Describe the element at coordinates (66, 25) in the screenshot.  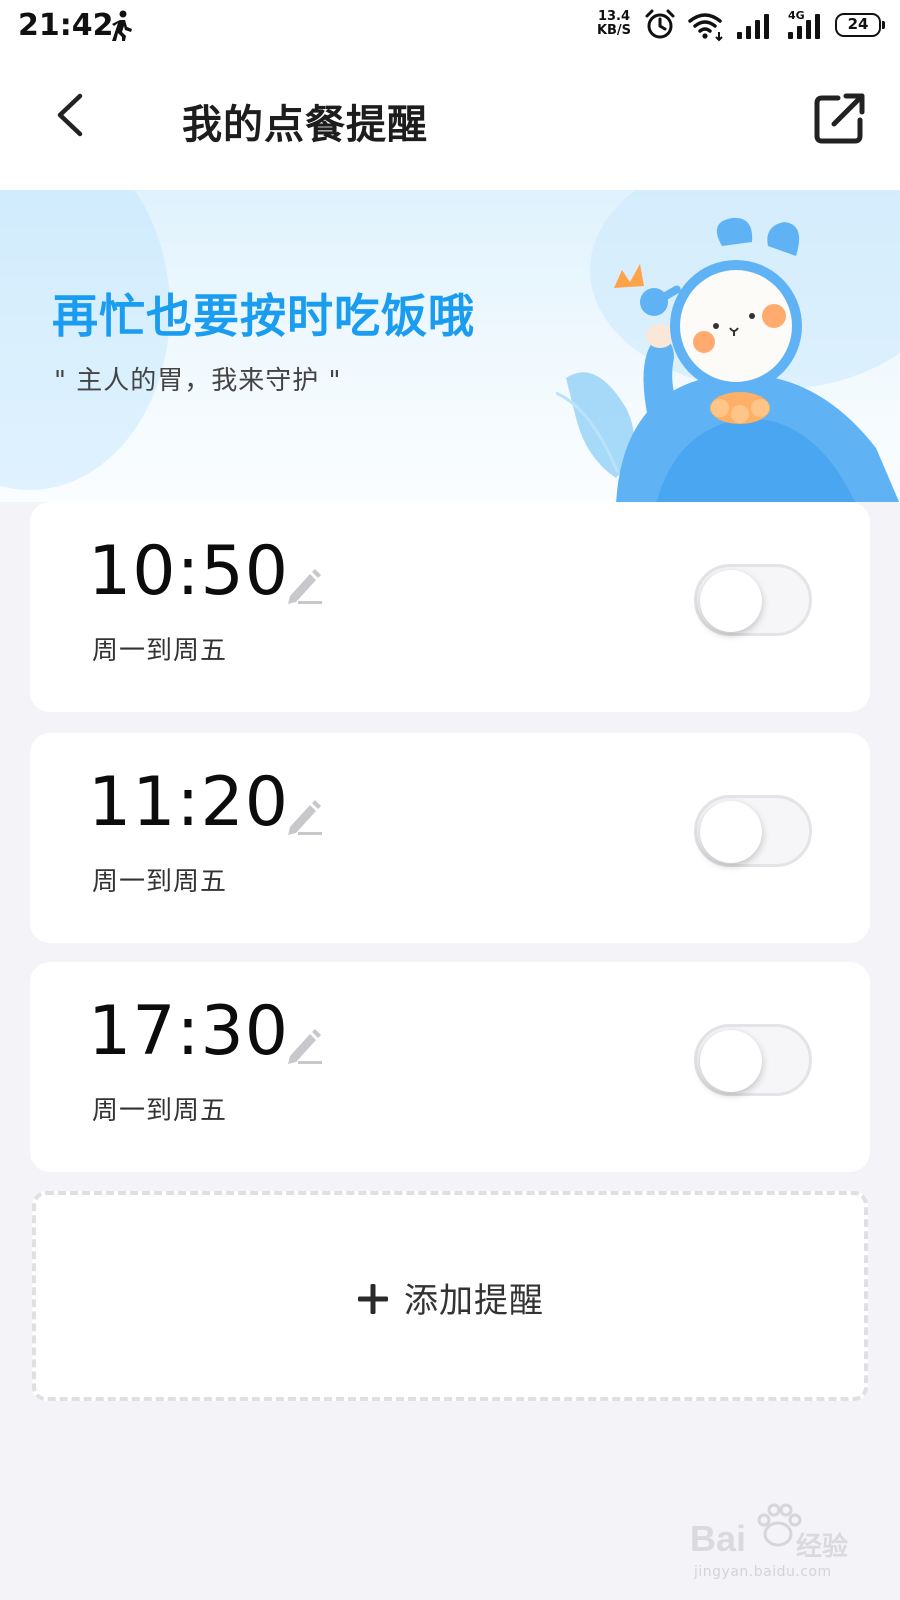
I see `status-time: 21:42` at that location.